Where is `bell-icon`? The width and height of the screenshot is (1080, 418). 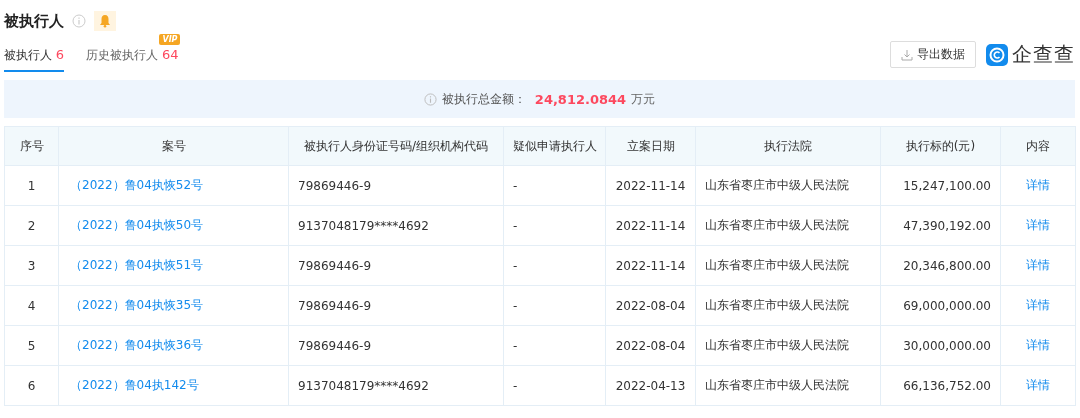
bell-icon is located at coordinates (105, 21).